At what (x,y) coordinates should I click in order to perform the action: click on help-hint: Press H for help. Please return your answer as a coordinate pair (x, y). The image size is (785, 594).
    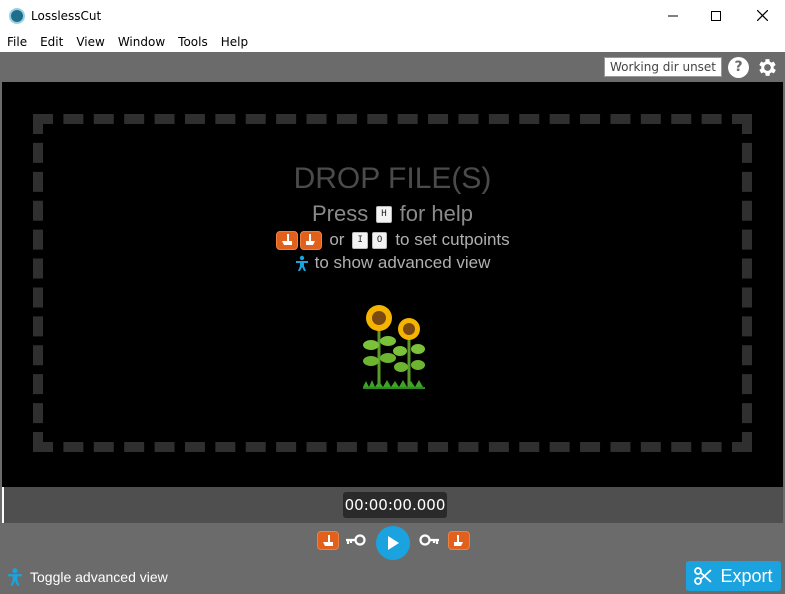
    Looking at the image, I should click on (392, 214).